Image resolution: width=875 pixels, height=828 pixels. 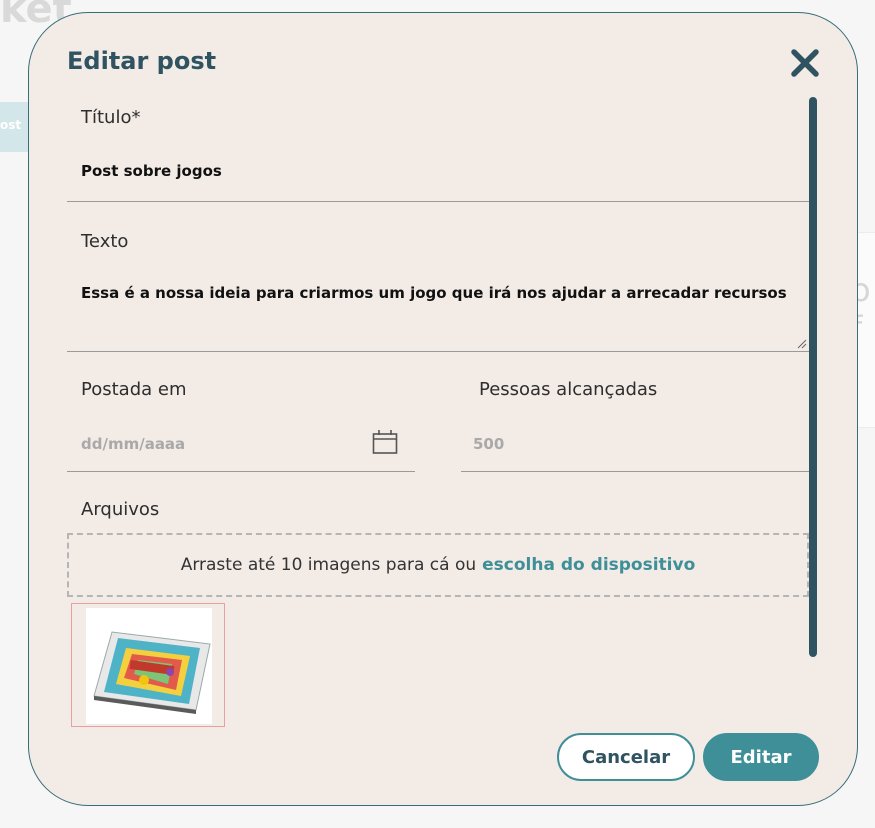 What do you see at coordinates (151, 171) in the screenshot?
I see `title-field-input: Post sobre jogos` at bounding box center [151, 171].